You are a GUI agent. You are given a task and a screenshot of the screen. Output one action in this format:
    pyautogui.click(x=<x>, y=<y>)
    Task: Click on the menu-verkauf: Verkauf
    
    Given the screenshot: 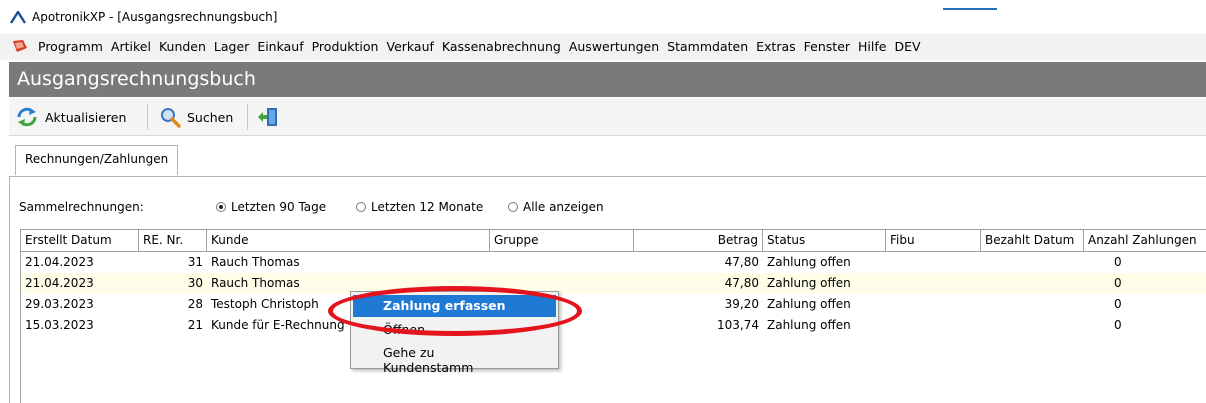 What is the action you would take?
    pyautogui.click(x=409, y=46)
    